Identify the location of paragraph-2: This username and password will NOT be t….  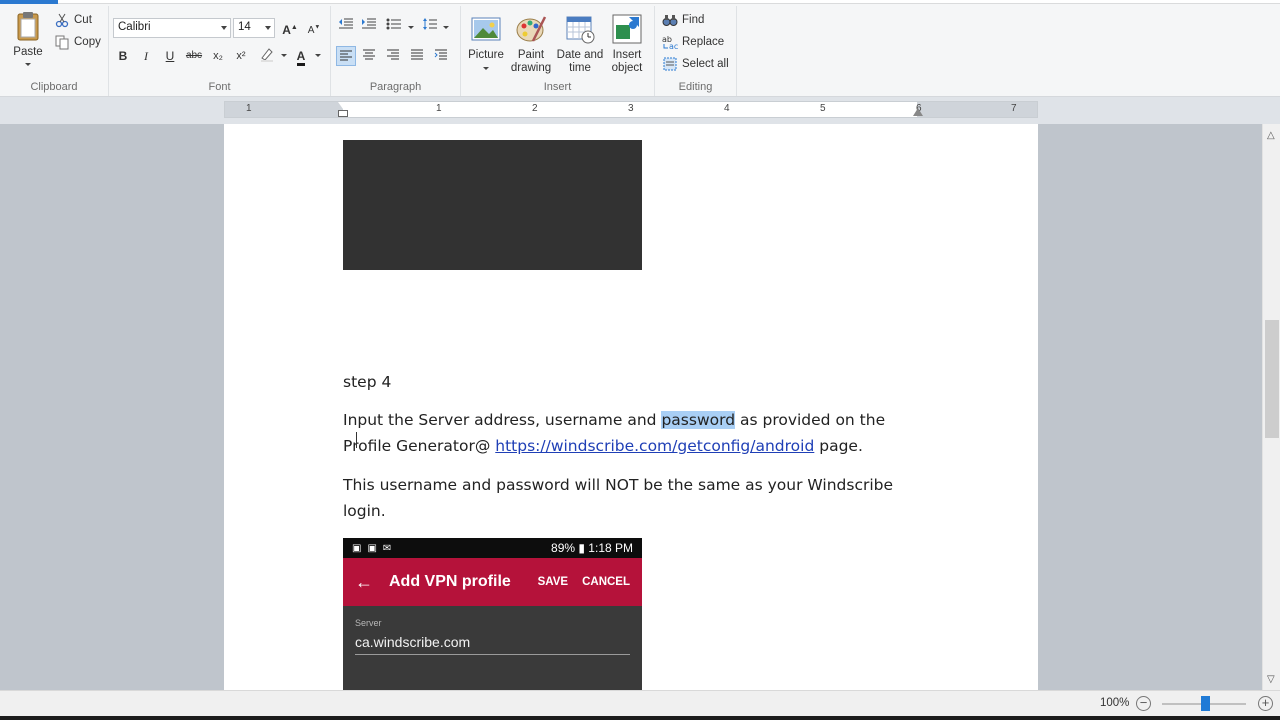
(623, 498).